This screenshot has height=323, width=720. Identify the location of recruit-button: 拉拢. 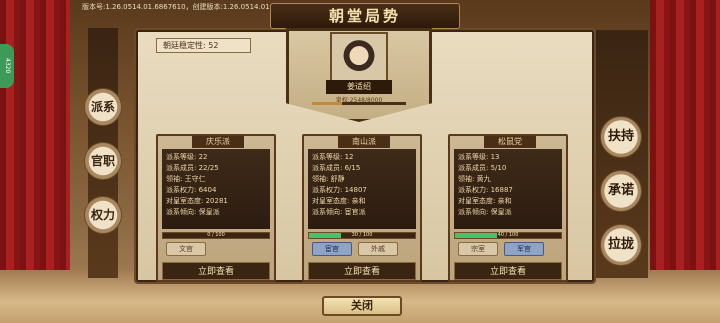
(621, 245).